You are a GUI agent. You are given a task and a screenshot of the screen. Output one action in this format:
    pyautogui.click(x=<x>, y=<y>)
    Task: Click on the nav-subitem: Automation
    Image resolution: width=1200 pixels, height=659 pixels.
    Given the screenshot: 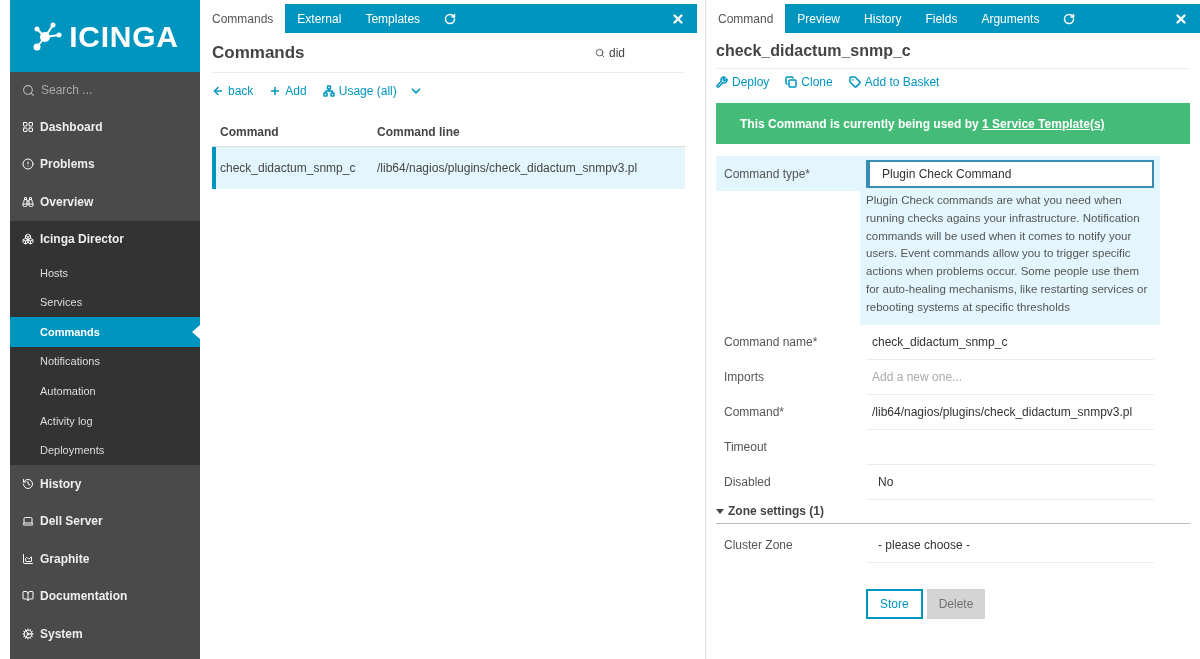 What is the action you would take?
    pyautogui.click(x=105, y=391)
    